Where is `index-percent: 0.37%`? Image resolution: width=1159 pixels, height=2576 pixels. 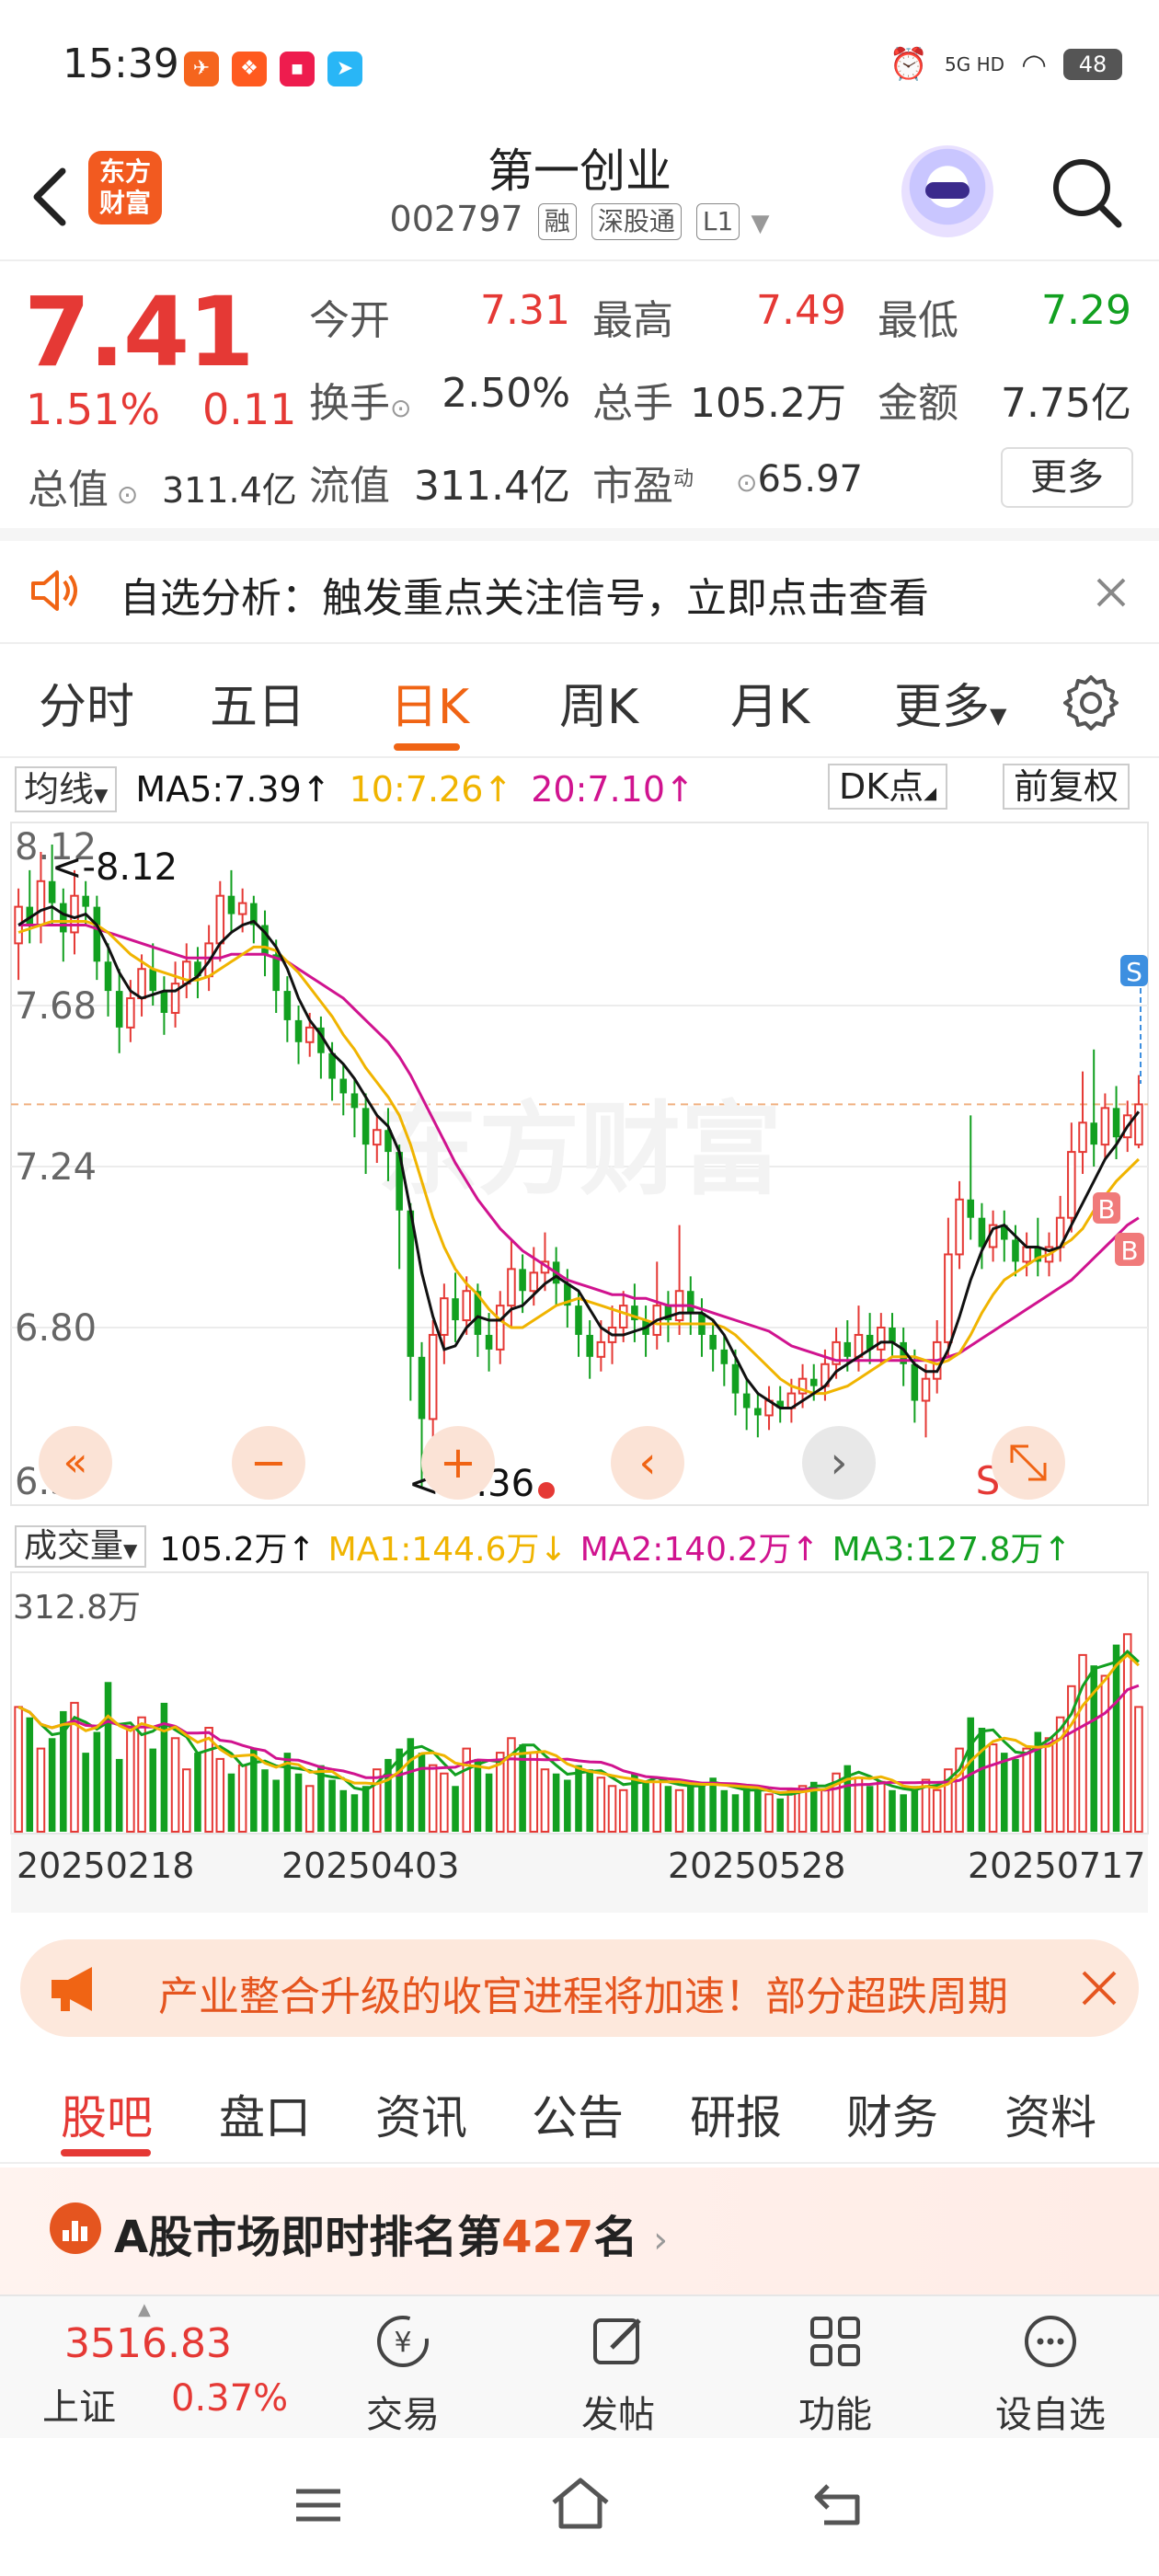
index-percent: 0.37% is located at coordinates (229, 2398).